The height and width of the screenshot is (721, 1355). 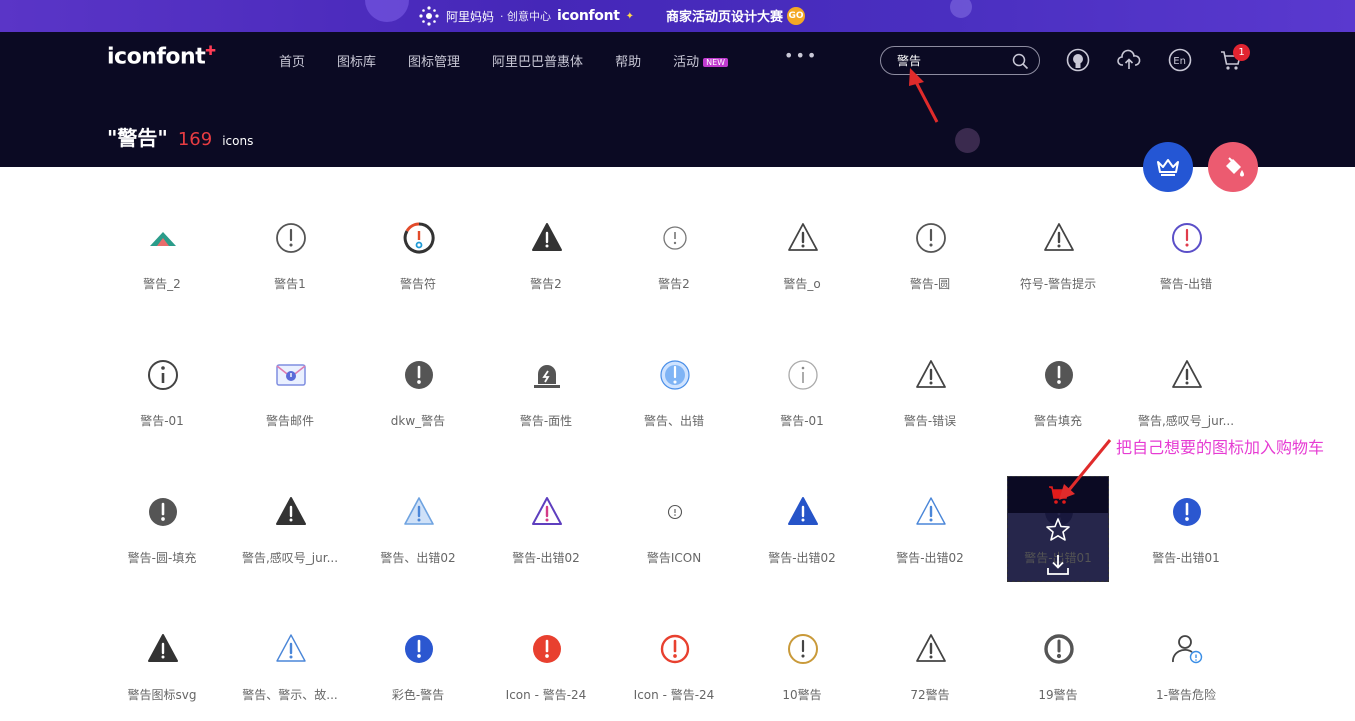 What do you see at coordinates (1129, 60) in the screenshot?
I see `upload-cloud-icon` at bounding box center [1129, 60].